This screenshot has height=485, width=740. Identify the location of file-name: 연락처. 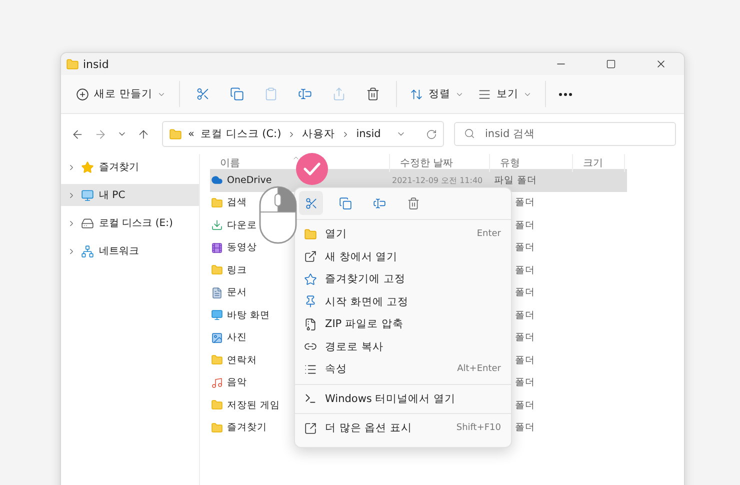
(242, 360).